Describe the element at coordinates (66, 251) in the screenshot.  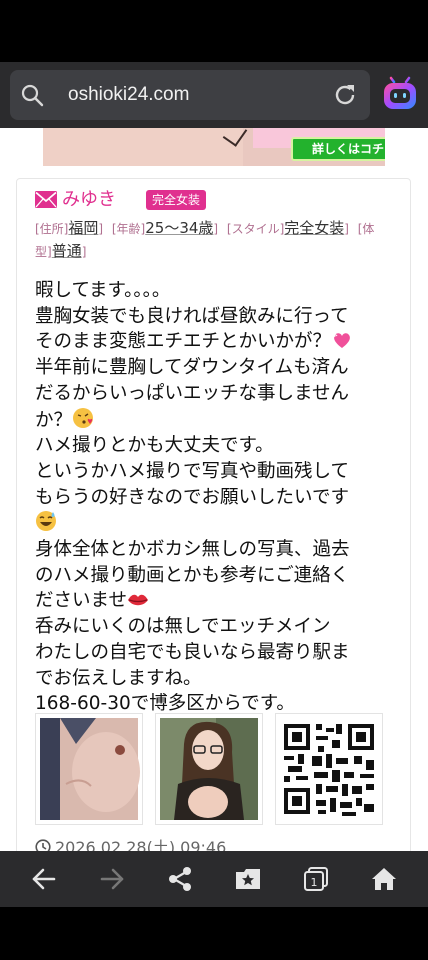
I see `attr-body-value: 普通` at that location.